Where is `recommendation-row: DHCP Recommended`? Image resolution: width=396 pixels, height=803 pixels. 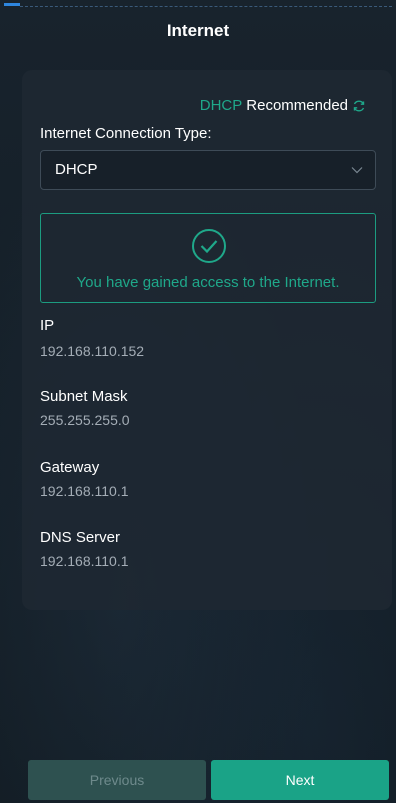 recommendation-row: DHCP Recommended is located at coordinates (283, 105).